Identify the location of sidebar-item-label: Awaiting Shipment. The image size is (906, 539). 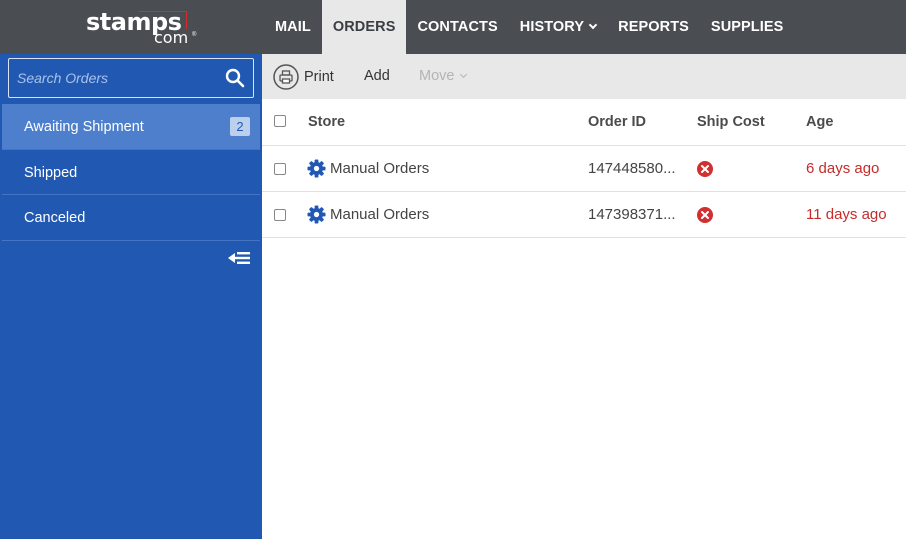
(84, 126).